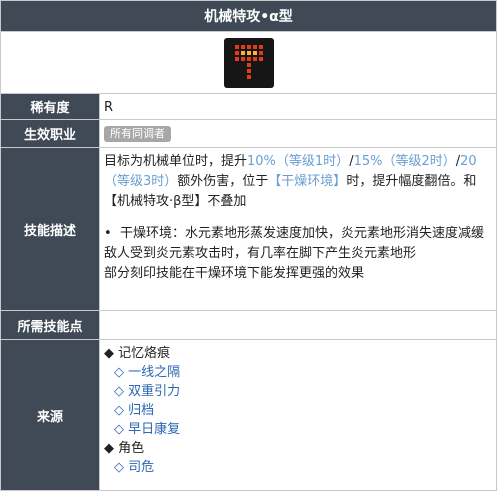 Image resolution: width=499 pixels, height=493 pixels. Describe the element at coordinates (298, 161) in the screenshot. I see `level1-value: 10%（等级1时）` at that location.